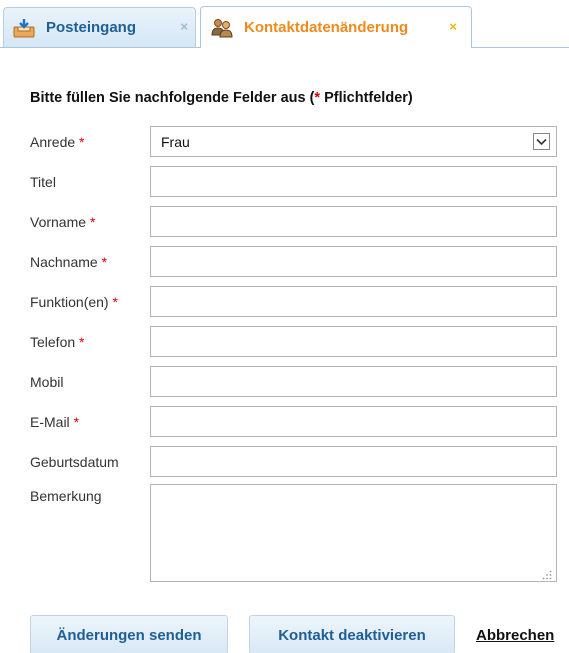  I want to click on anrede-value: Frau, so click(175, 141).